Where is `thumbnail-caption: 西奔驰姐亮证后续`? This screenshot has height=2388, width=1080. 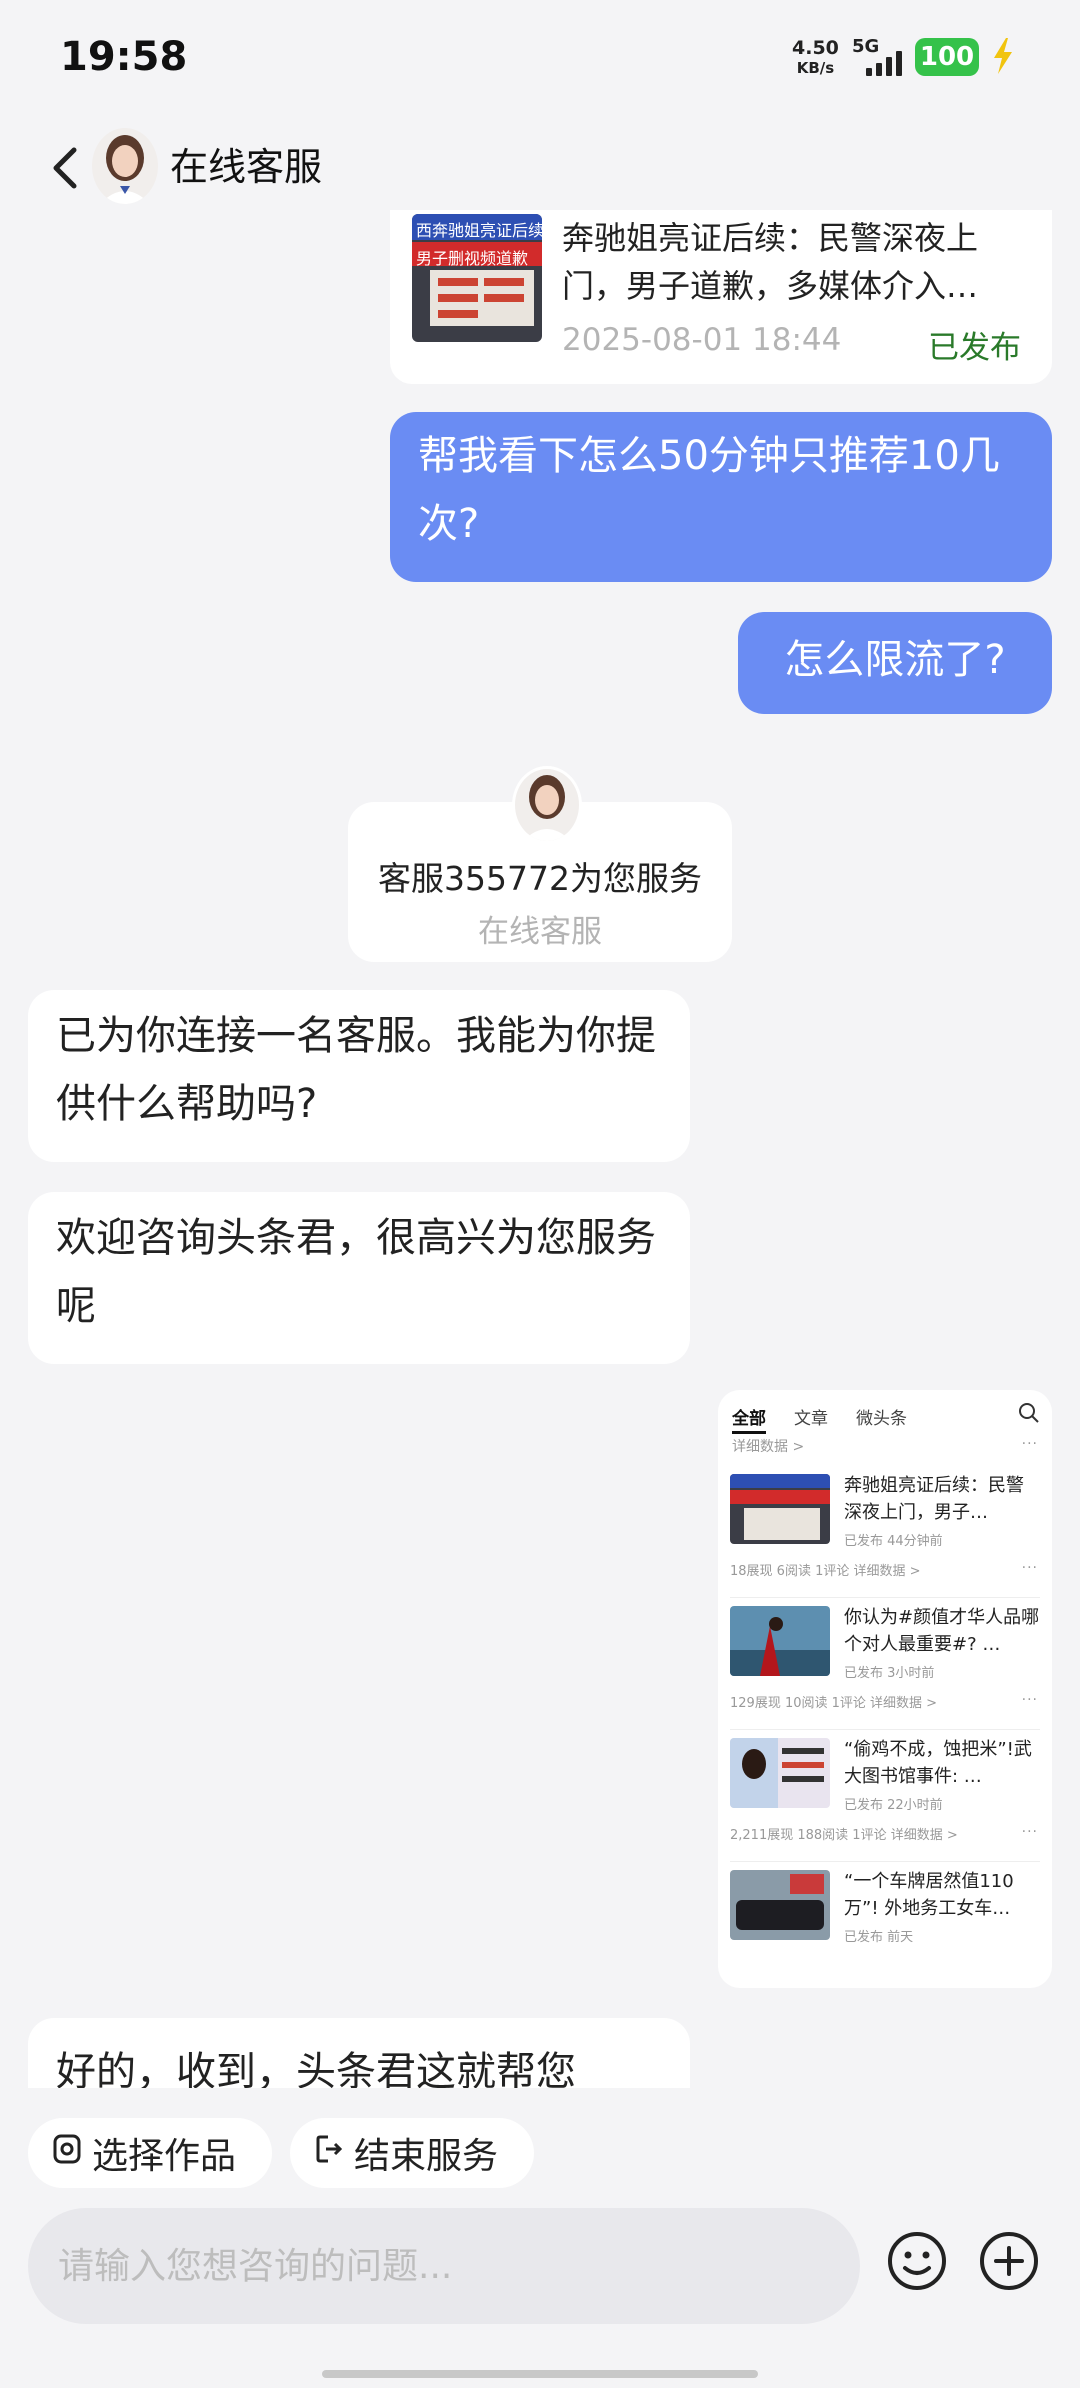
thumbnail-caption: 西奔驰姐亮证后续 is located at coordinates (479, 230).